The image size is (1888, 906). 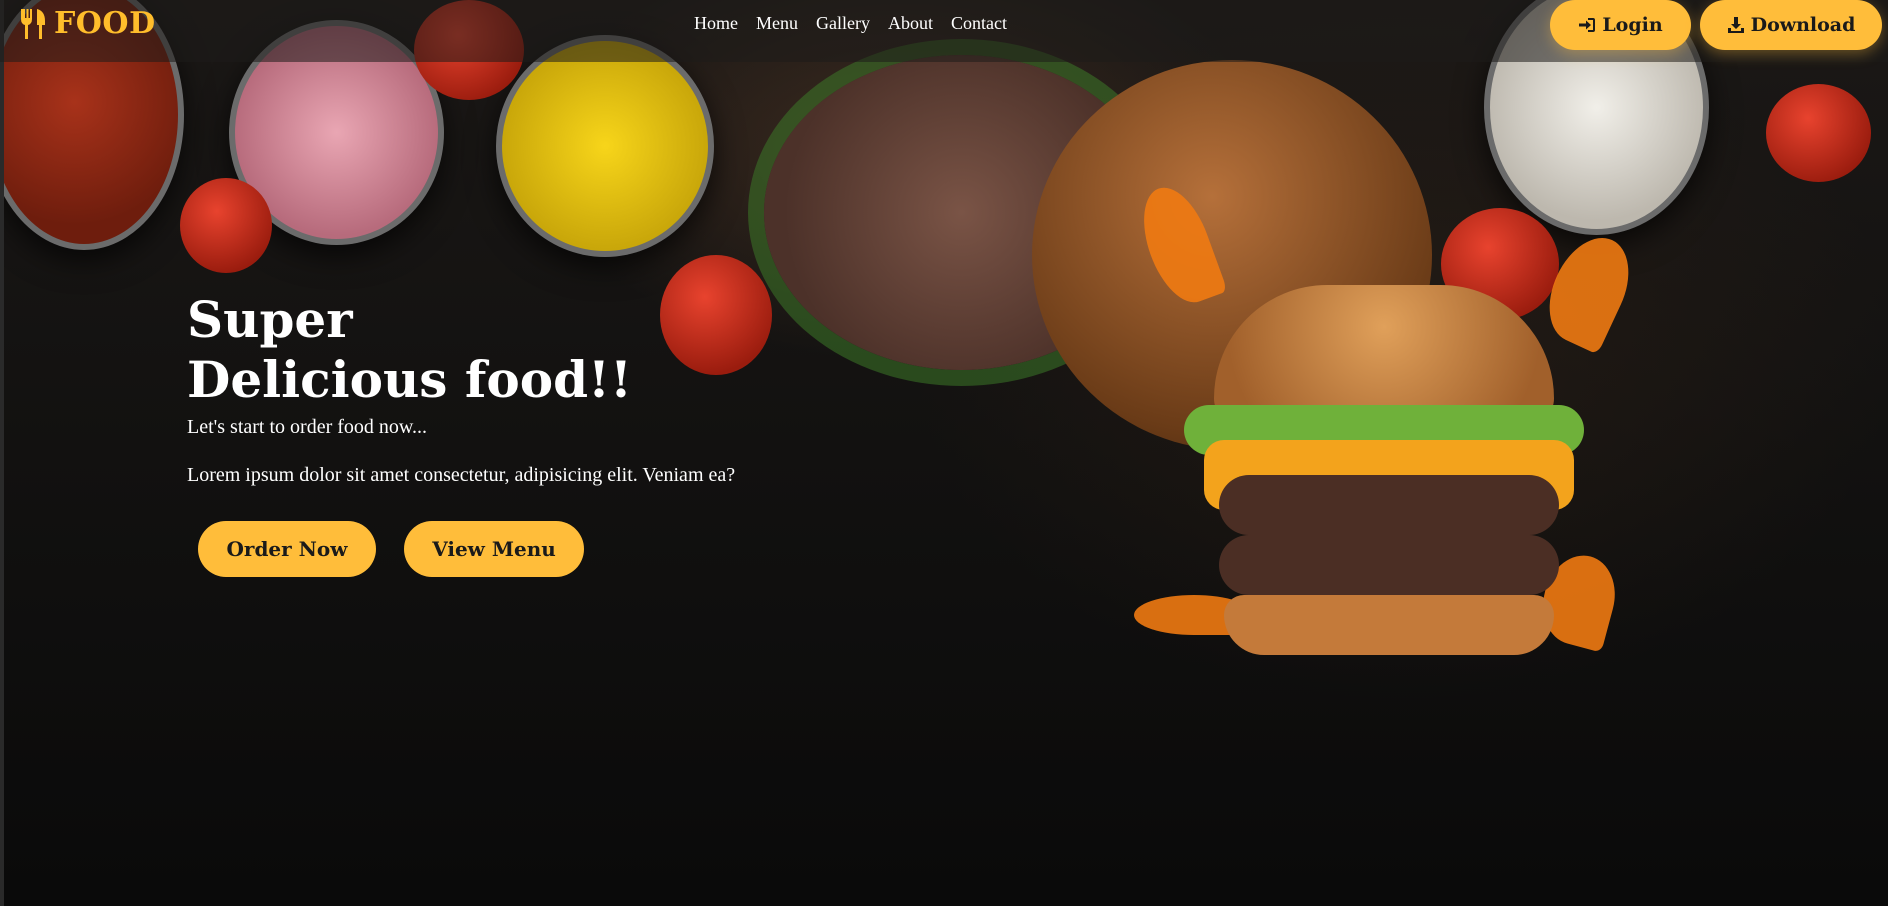 I want to click on hero-title: Super Delicious food!!, so click(x=409, y=350).